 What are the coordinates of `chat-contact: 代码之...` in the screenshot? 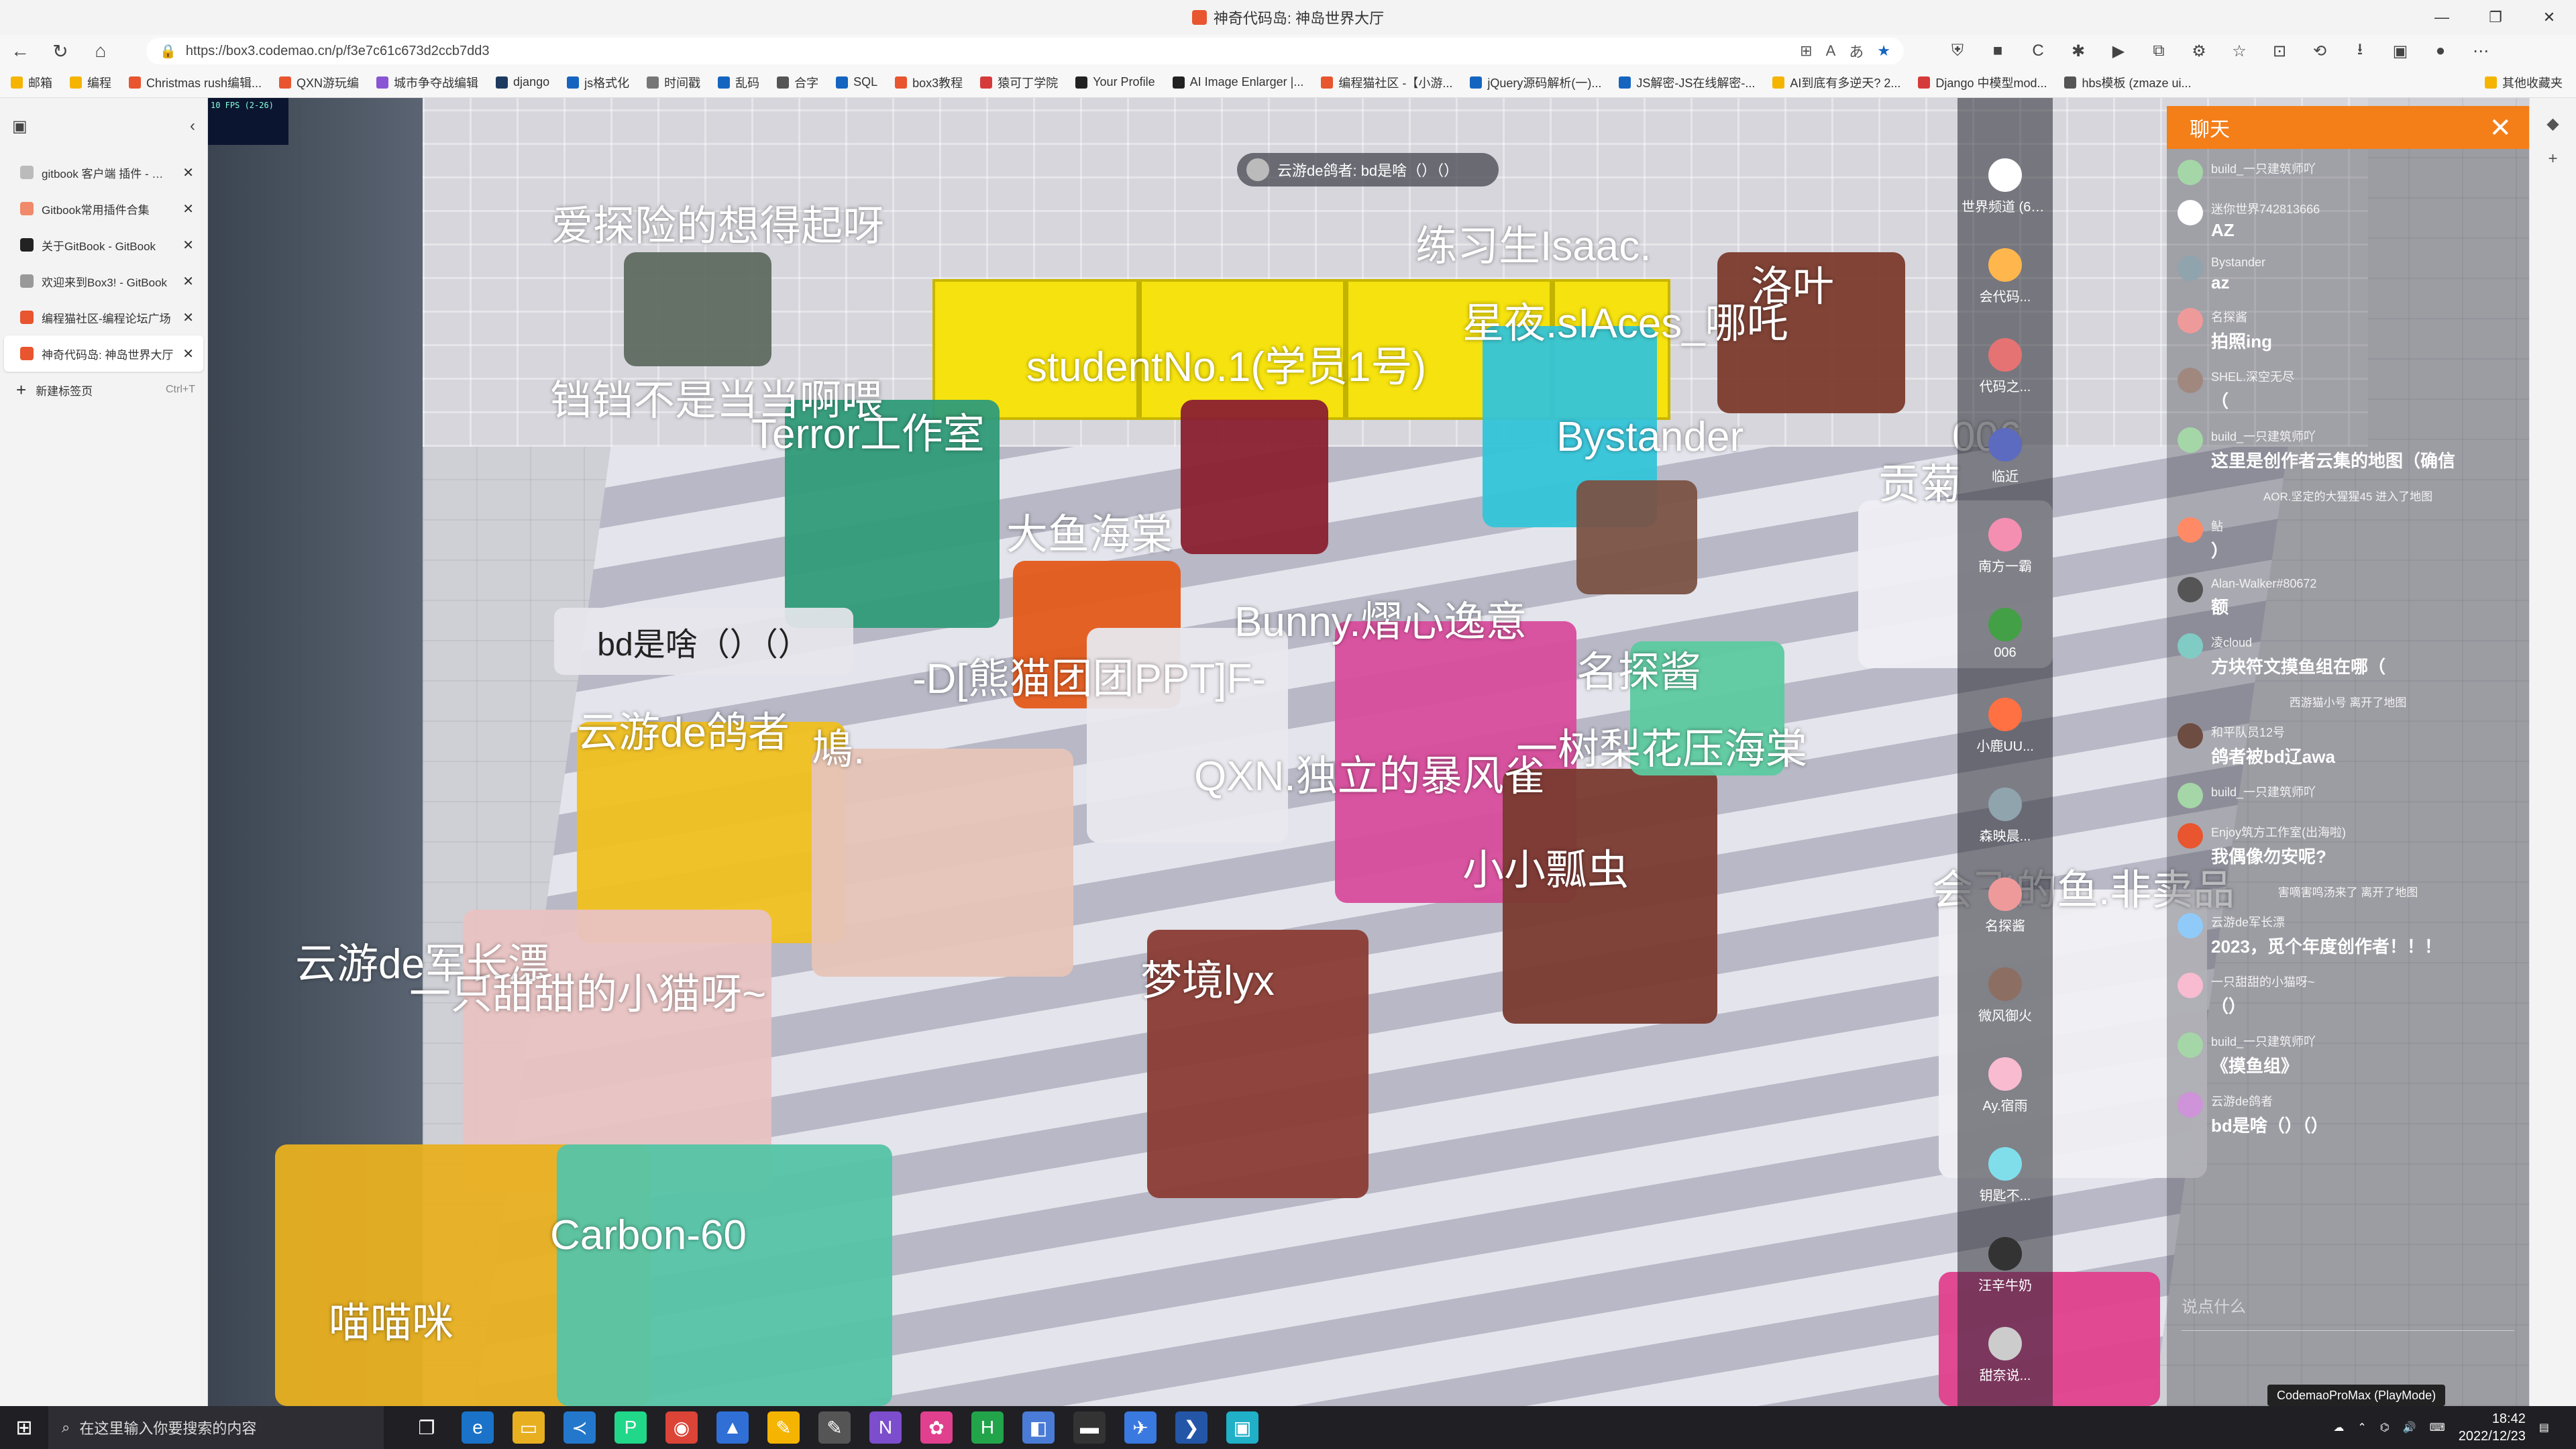 It's located at (2005, 366).